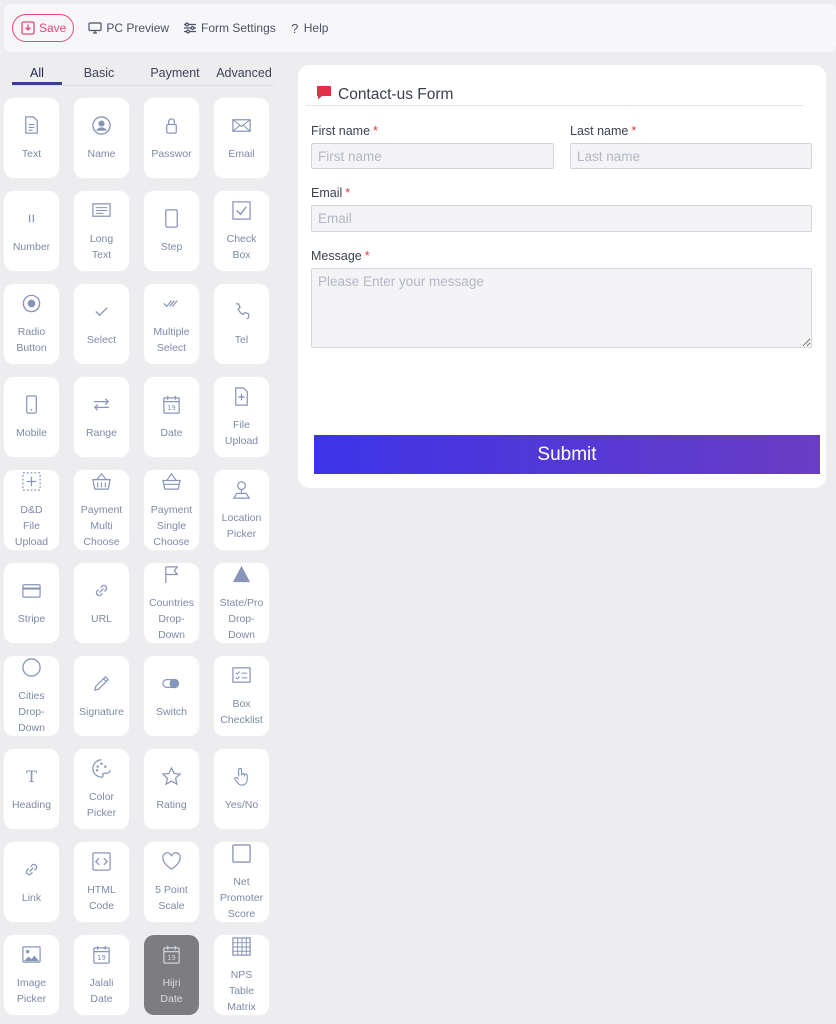  What do you see at coordinates (241, 525) in the screenshot?
I see `palette-item-label: Location Picker` at bounding box center [241, 525].